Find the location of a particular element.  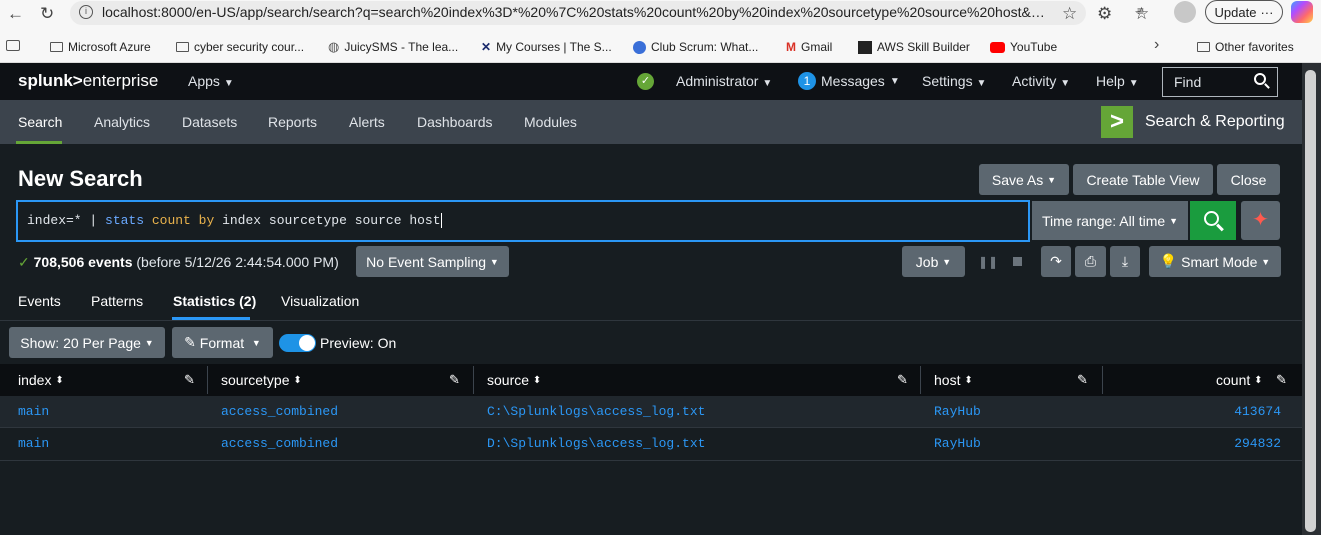

tab-reports: Reports is located at coordinates (292, 122).